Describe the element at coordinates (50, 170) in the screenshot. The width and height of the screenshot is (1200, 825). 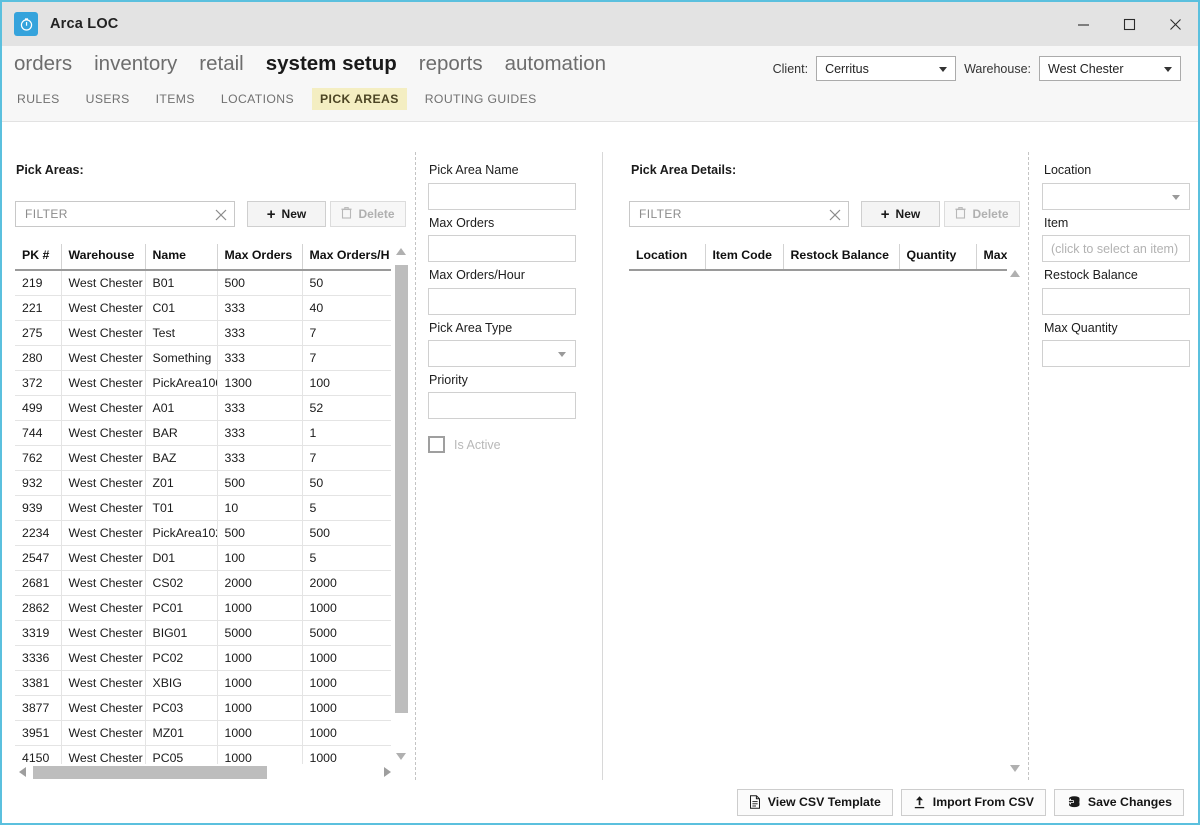
I see `pick-areas-title: Pick Areas:` at that location.